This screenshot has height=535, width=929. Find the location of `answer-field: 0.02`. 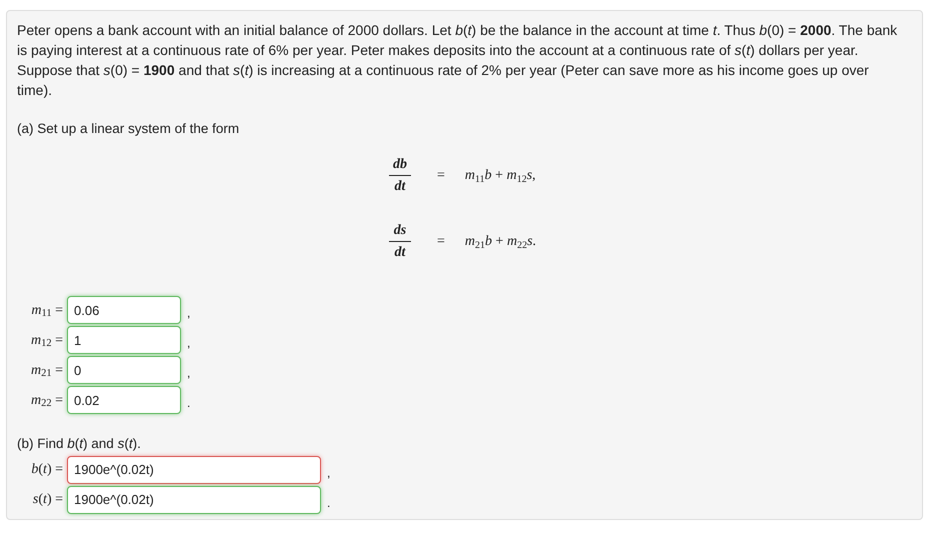

answer-field: 0.02 is located at coordinates (124, 400).